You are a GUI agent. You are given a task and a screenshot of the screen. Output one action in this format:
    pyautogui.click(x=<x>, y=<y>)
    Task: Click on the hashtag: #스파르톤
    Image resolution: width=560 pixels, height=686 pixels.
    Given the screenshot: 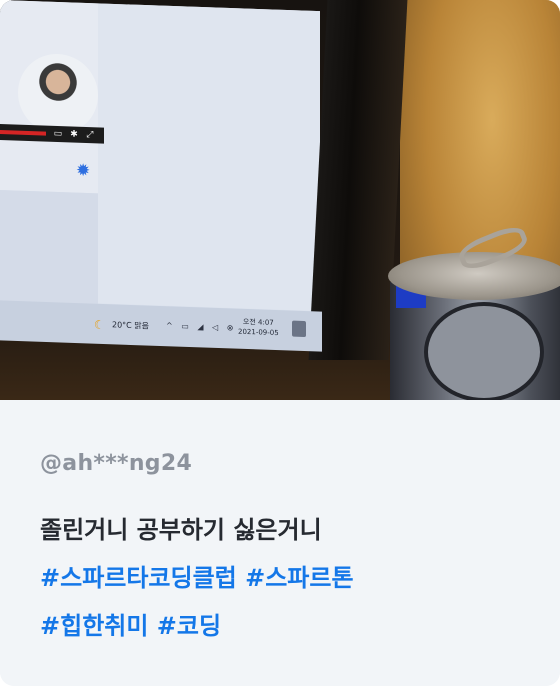 What is the action you would take?
    pyautogui.click(x=299, y=578)
    